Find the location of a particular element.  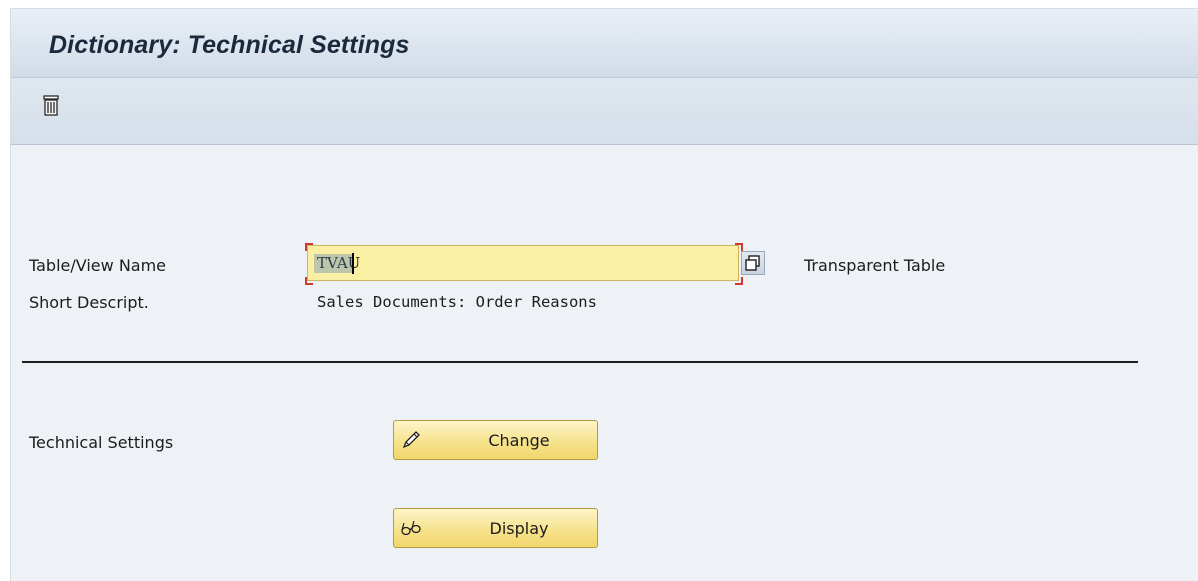

title-bar: Dictionary: Technical Settings is located at coordinates (604, 43).